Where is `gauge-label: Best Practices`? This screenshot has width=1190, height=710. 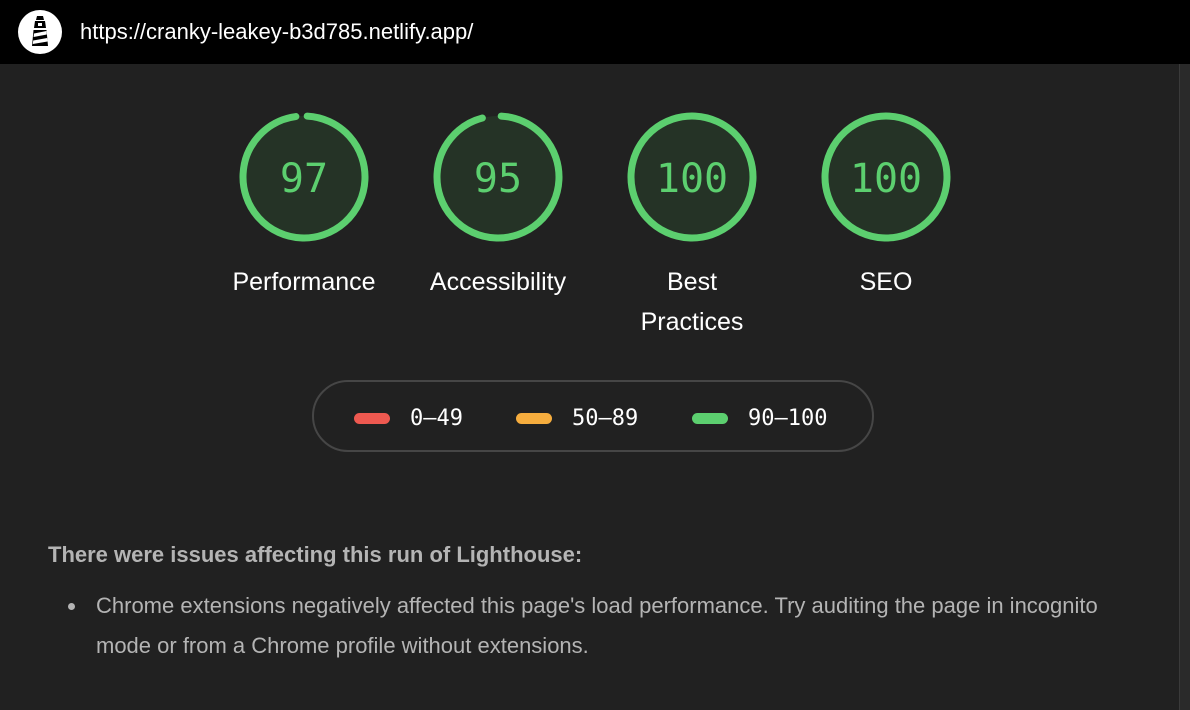
gauge-label: Best Practices is located at coordinates (692, 302).